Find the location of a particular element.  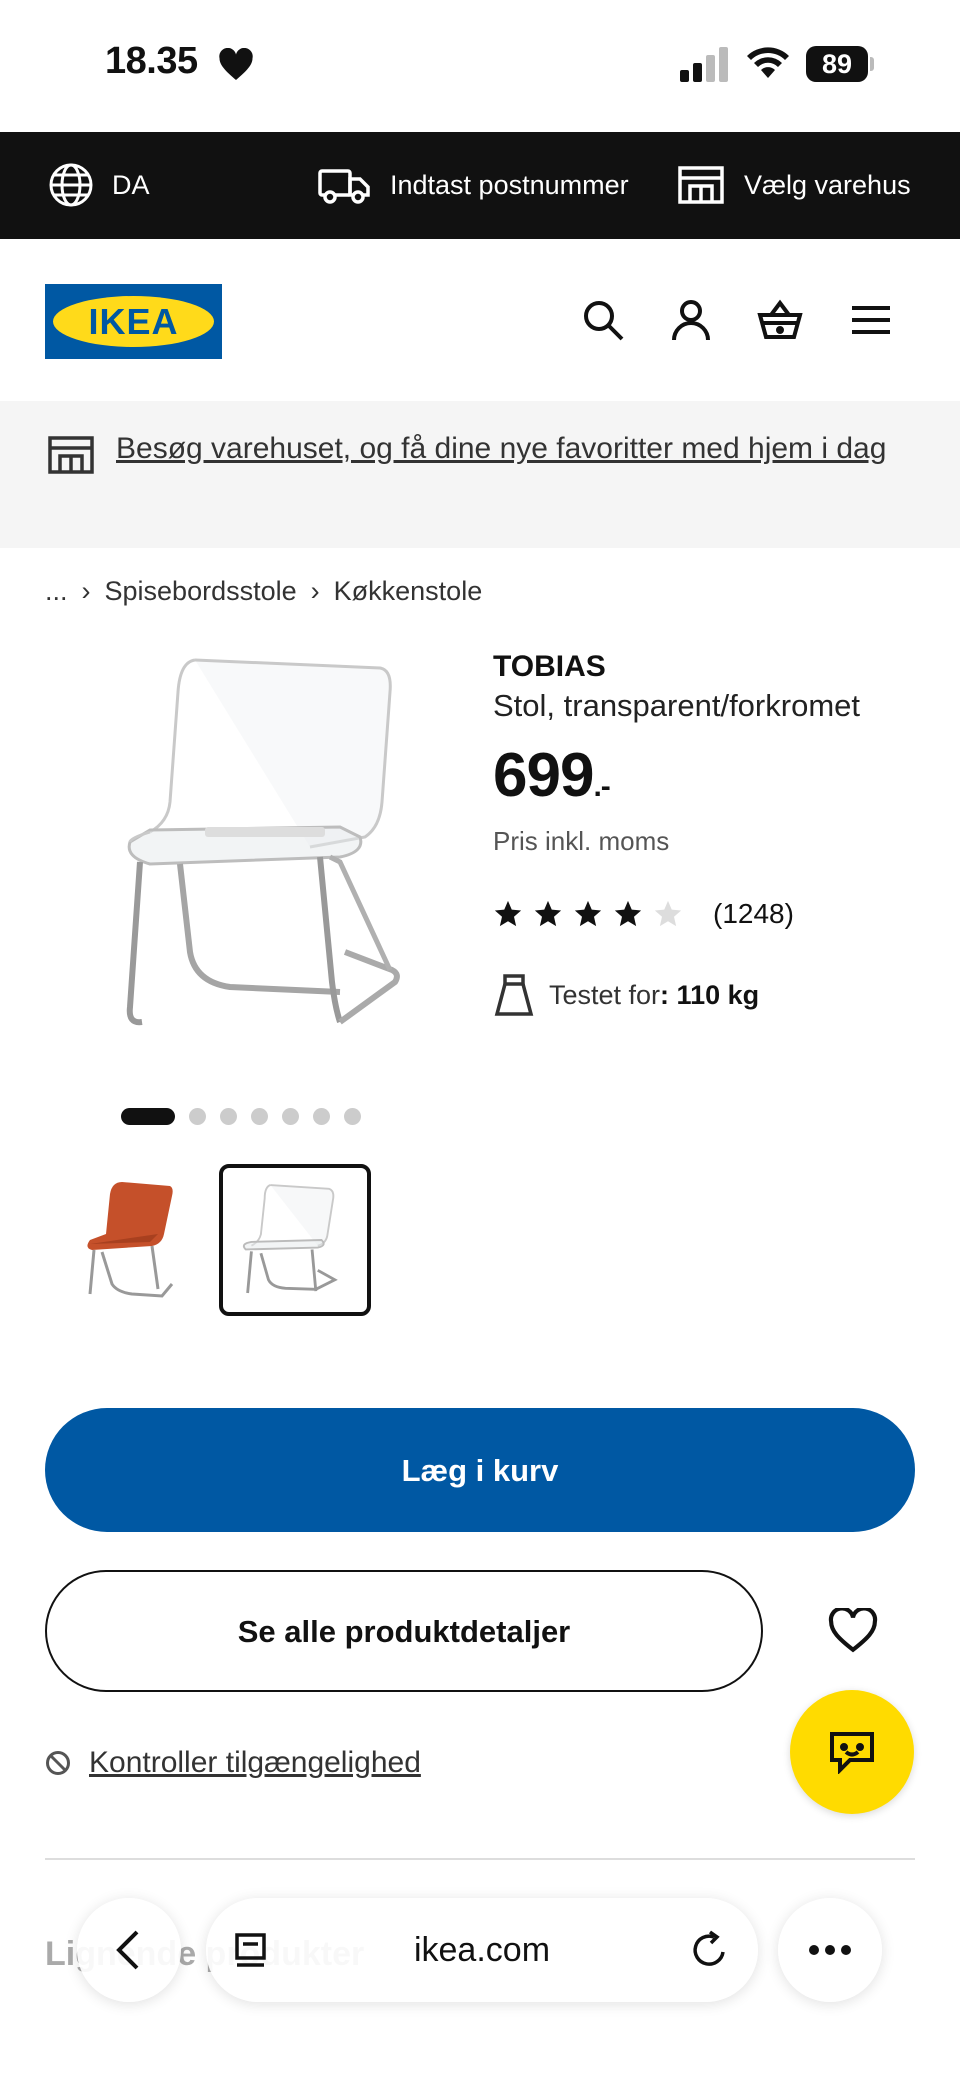

top-utility-bar: DA Indtast postnummer Vælg varehus is located at coordinates (480, 185).